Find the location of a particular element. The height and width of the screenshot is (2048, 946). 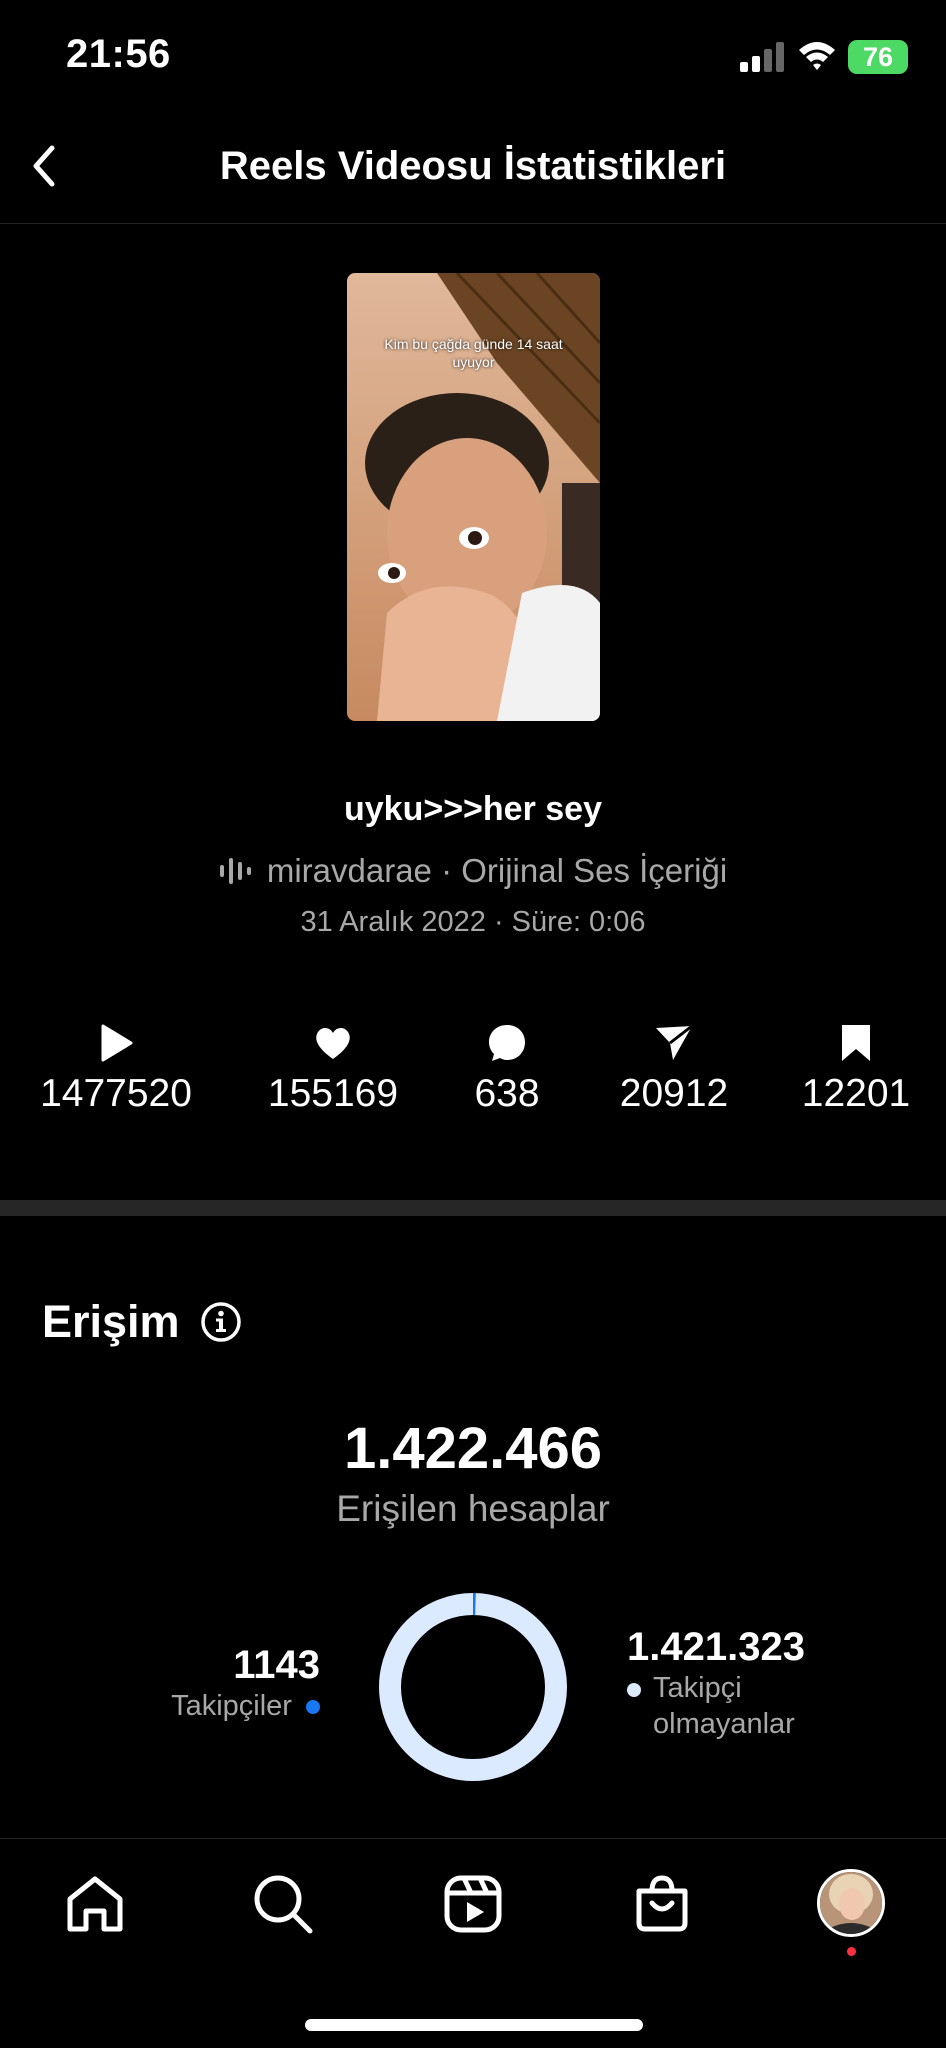

non-followers-legend: 1.421.323 Takipçi olmayanlar is located at coordinates (716, 1683).